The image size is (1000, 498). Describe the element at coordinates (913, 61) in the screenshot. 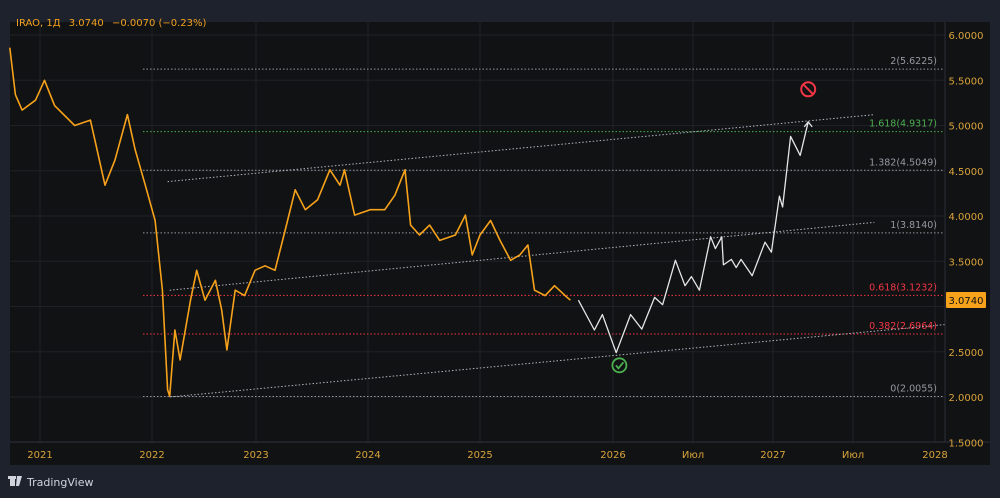

I see `fib-level-label: 2(5.6225)` at that location.